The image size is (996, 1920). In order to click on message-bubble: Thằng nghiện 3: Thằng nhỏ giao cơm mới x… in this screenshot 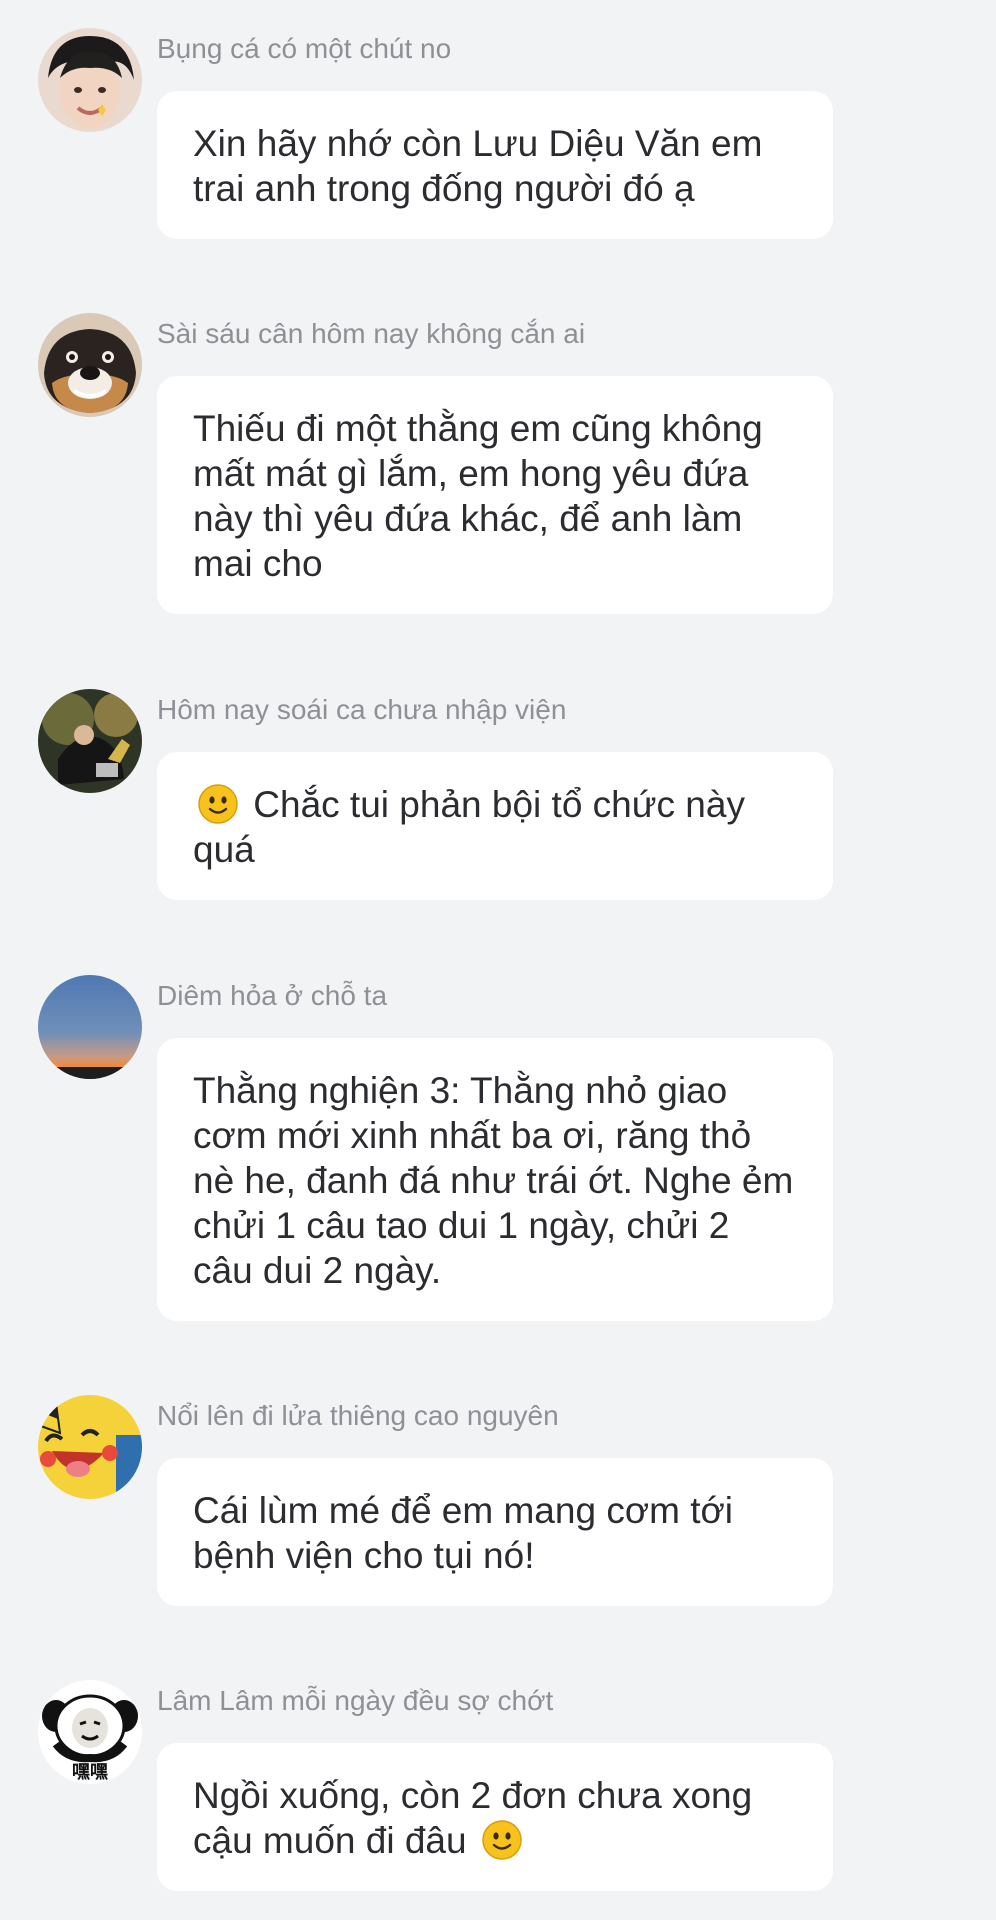, I will do `click(495, 1179)`.